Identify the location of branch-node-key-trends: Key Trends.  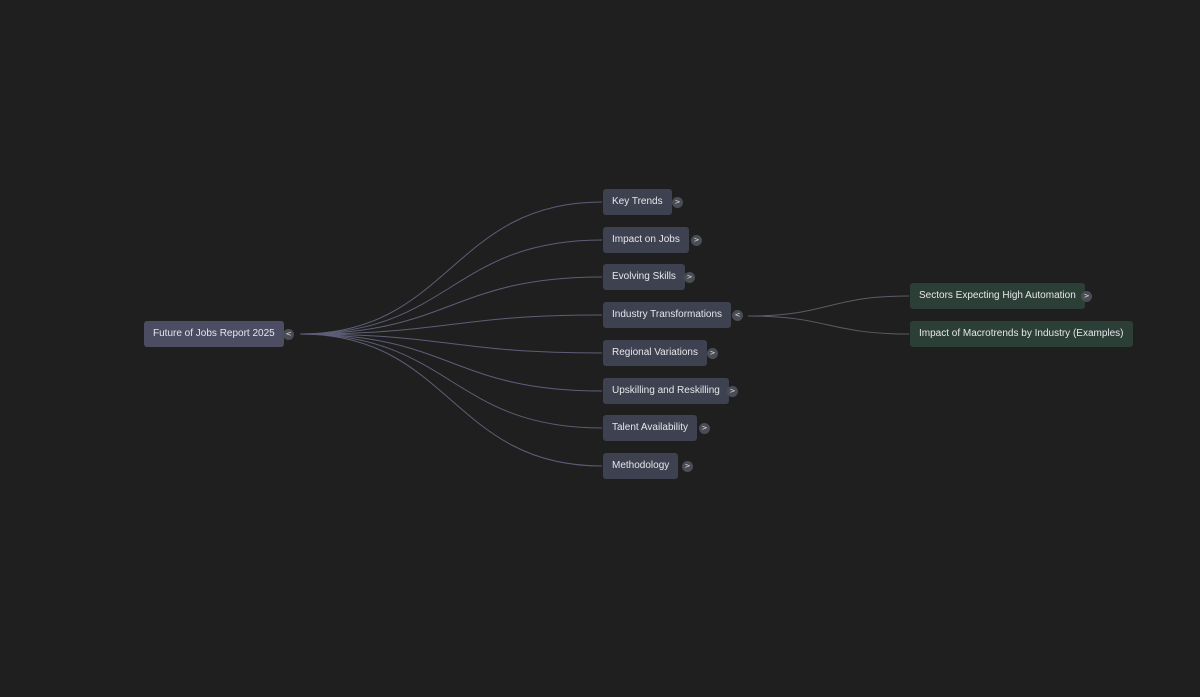
(637, 202).